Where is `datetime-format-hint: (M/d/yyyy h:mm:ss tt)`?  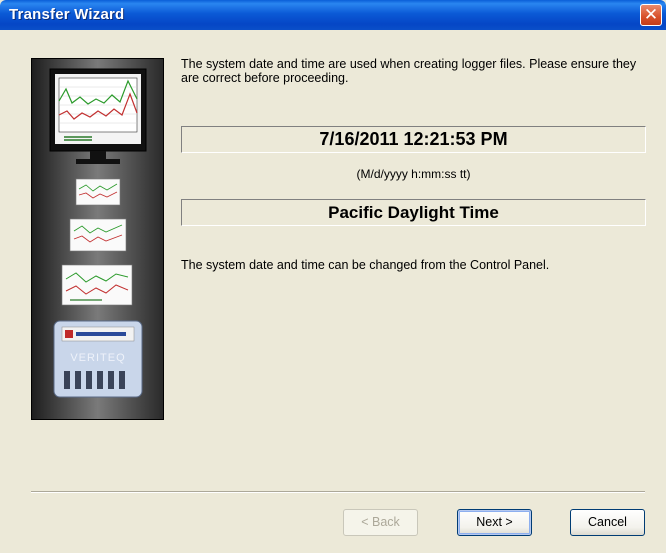
datetime-format-hint: (M/d/yyyy h:mm:ss tt) is located at coordinates (413, 174).